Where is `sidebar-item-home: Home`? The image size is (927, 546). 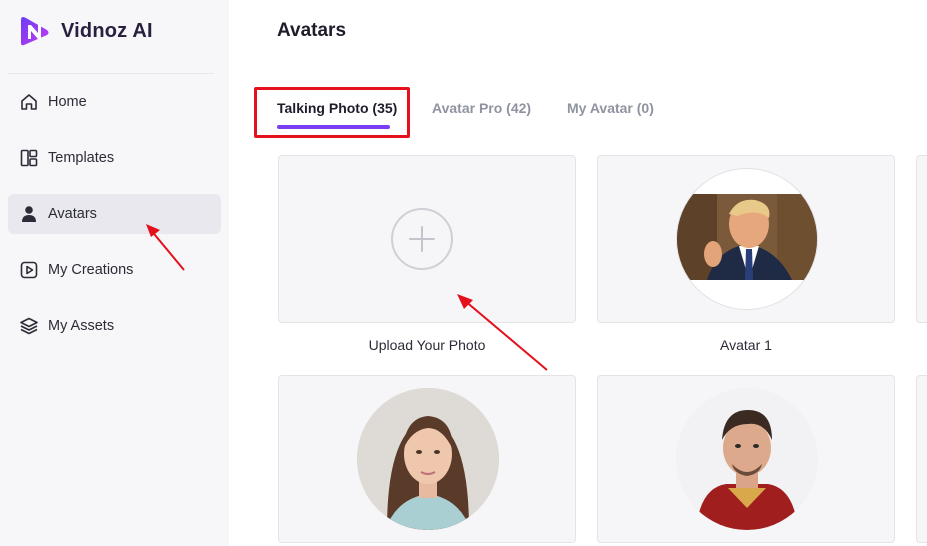 sidebar-item-home: Home is located at coordinates (114, 102).